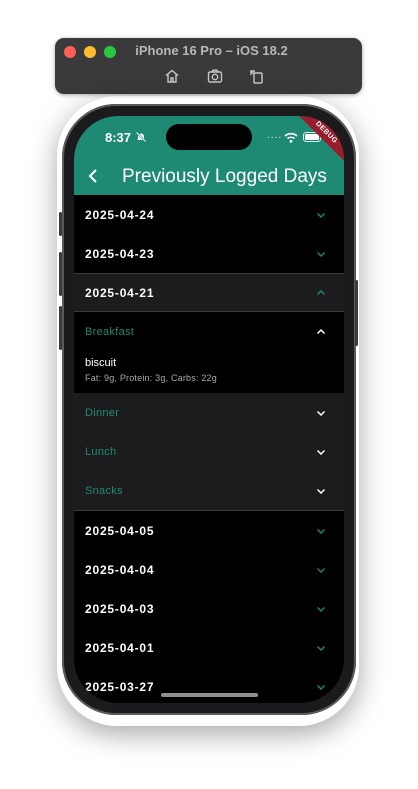 The height and width of the screenshot is (789, 418). What do you see at coordinates (356, 313) in the screenshot?
I see `power-button` at bounding box center [356, 313].